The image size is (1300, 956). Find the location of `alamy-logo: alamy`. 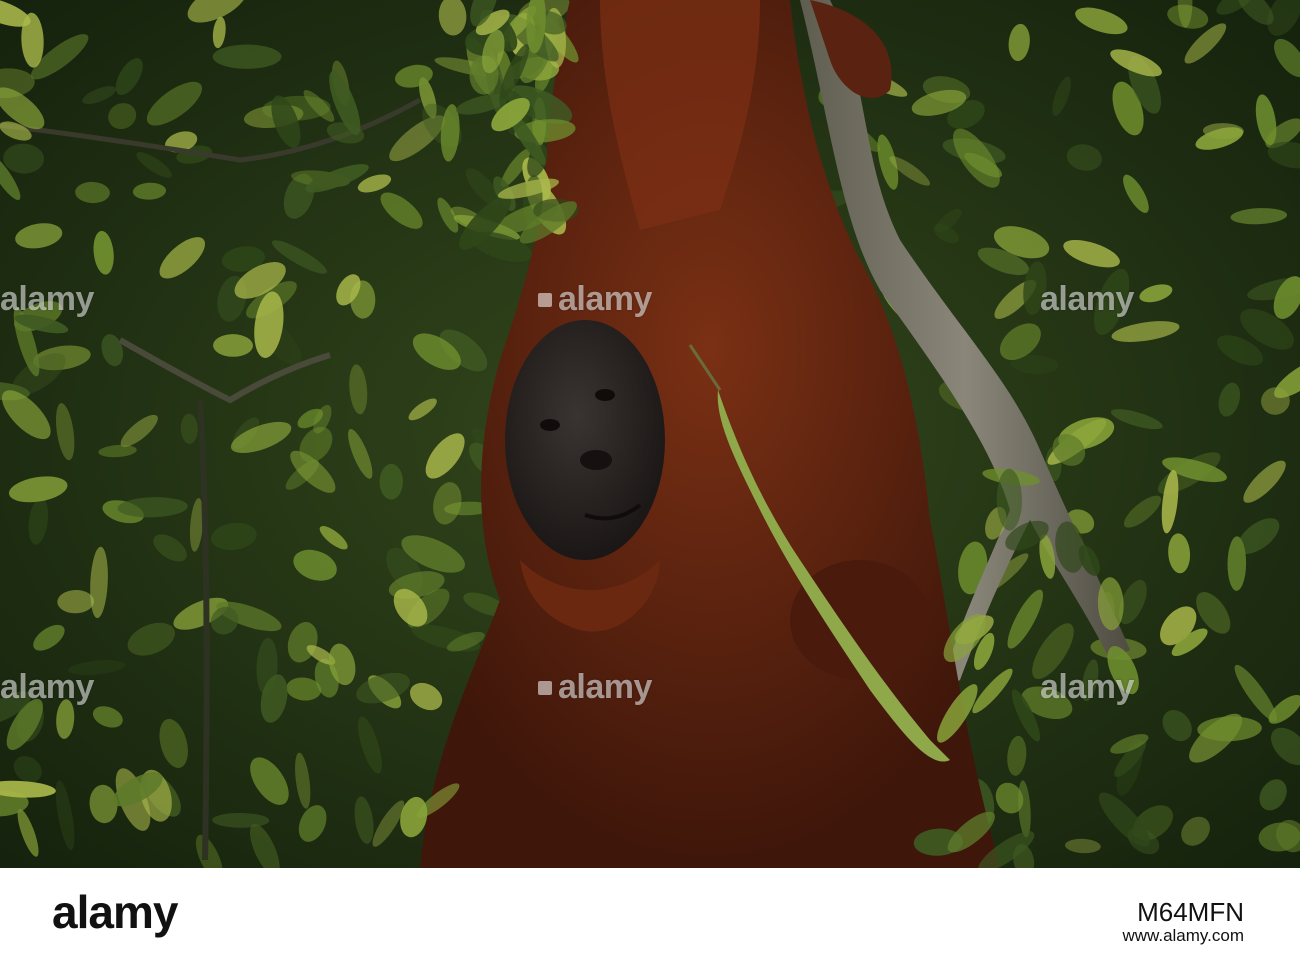

alamy-logo: alamy is located at coordinates (115, 912).